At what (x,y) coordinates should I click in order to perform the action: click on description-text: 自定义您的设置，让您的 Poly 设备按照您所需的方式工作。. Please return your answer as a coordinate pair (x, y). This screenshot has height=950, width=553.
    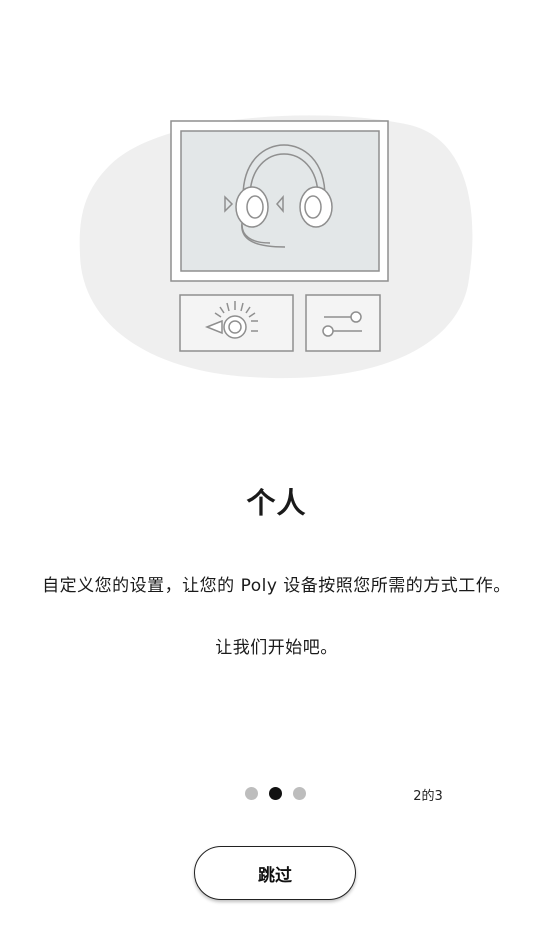
    Looking at the image, I should click on (276, 586).